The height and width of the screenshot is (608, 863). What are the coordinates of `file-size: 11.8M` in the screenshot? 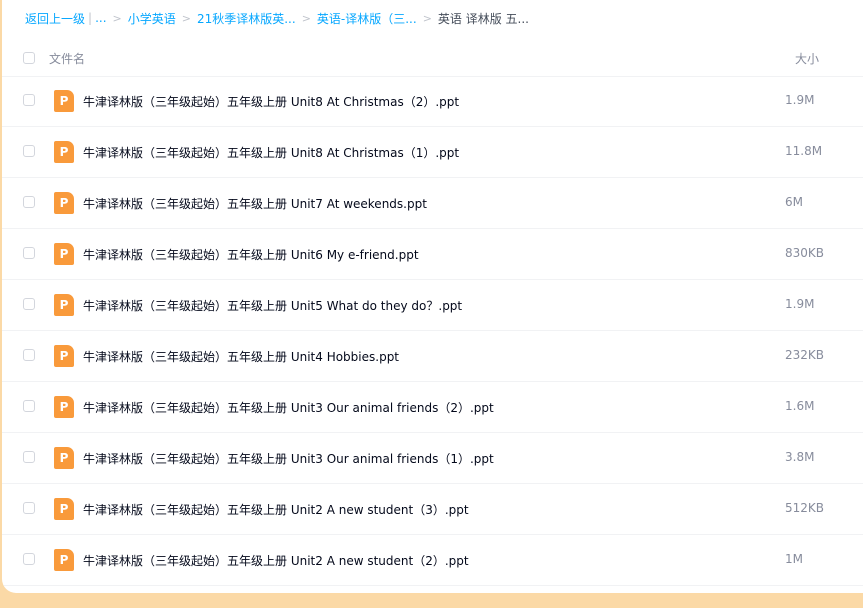 It's located at (804, 151).